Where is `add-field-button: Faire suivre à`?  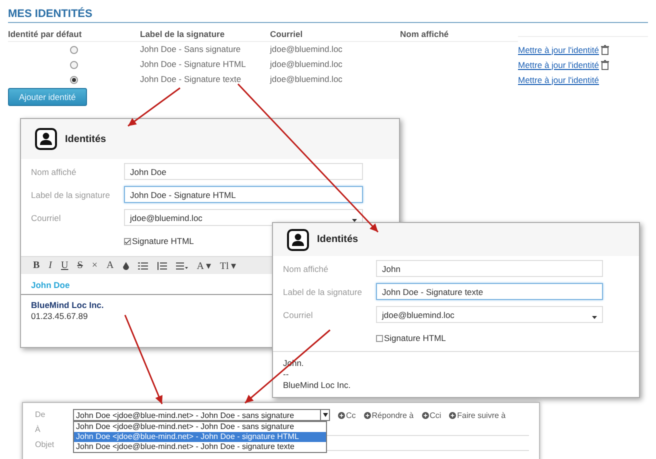 add-field-button: Faire suivre à is located at coordinates (477, 415).